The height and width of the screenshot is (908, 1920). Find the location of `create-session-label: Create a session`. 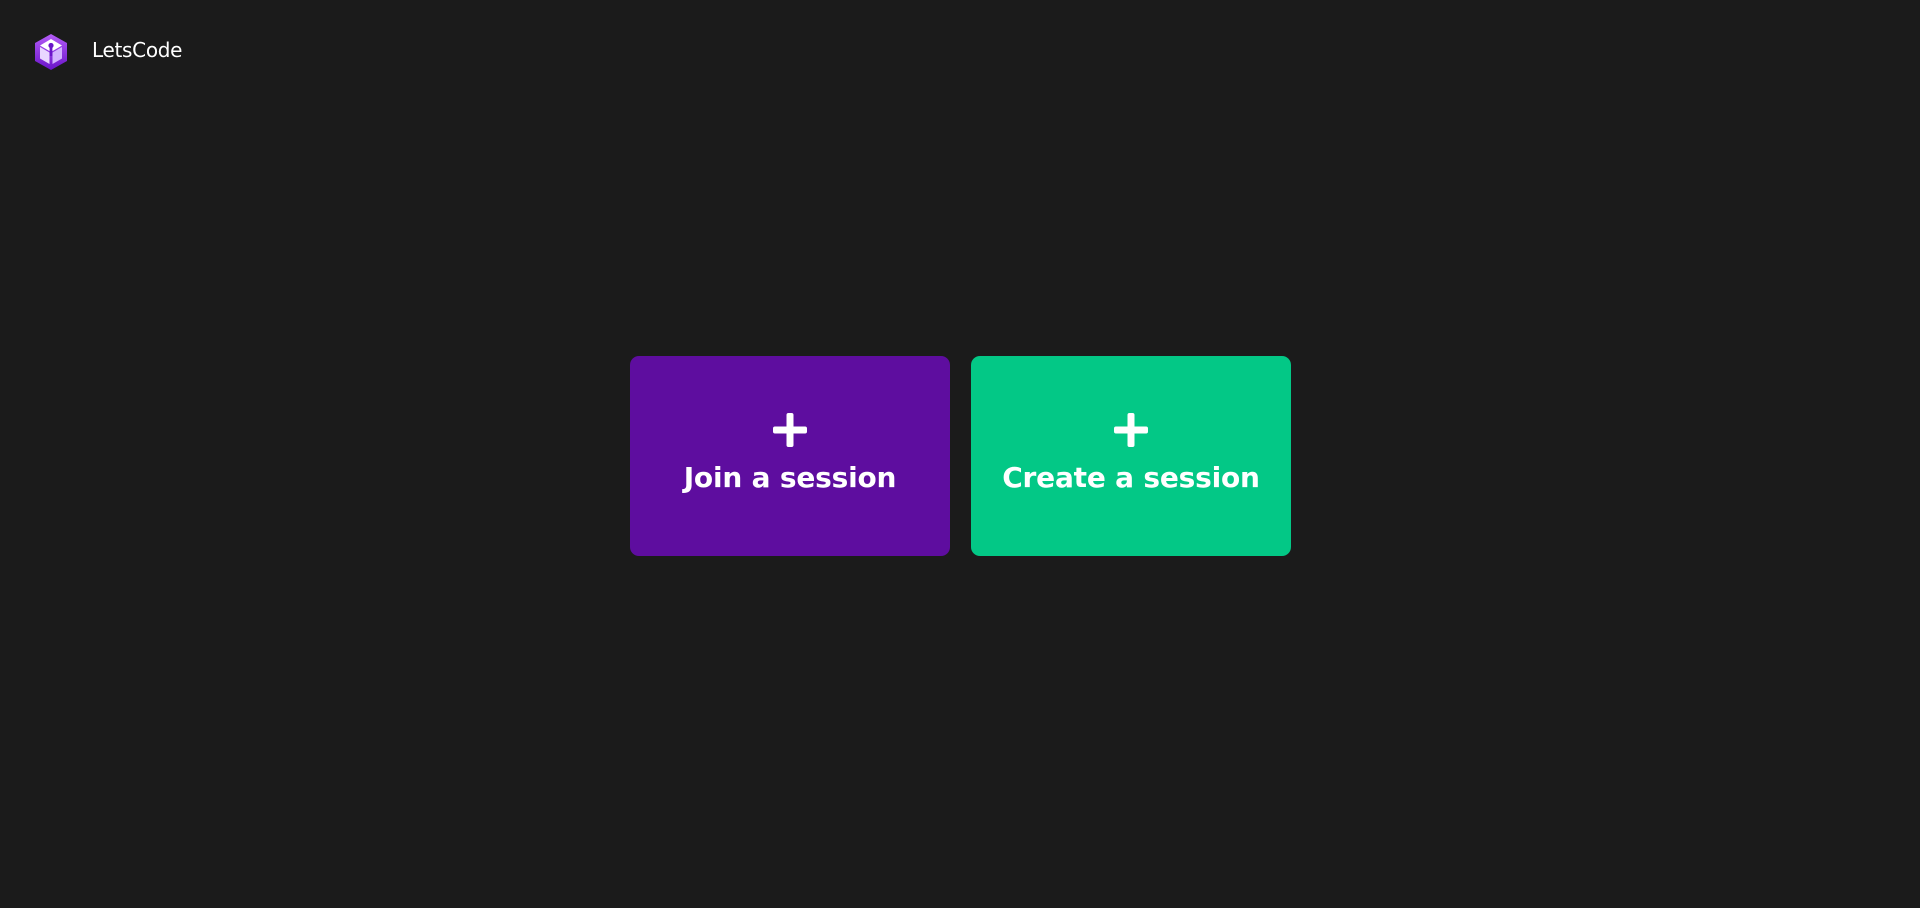

create-session-label: Create a session is located at coordinates (1131, 477).